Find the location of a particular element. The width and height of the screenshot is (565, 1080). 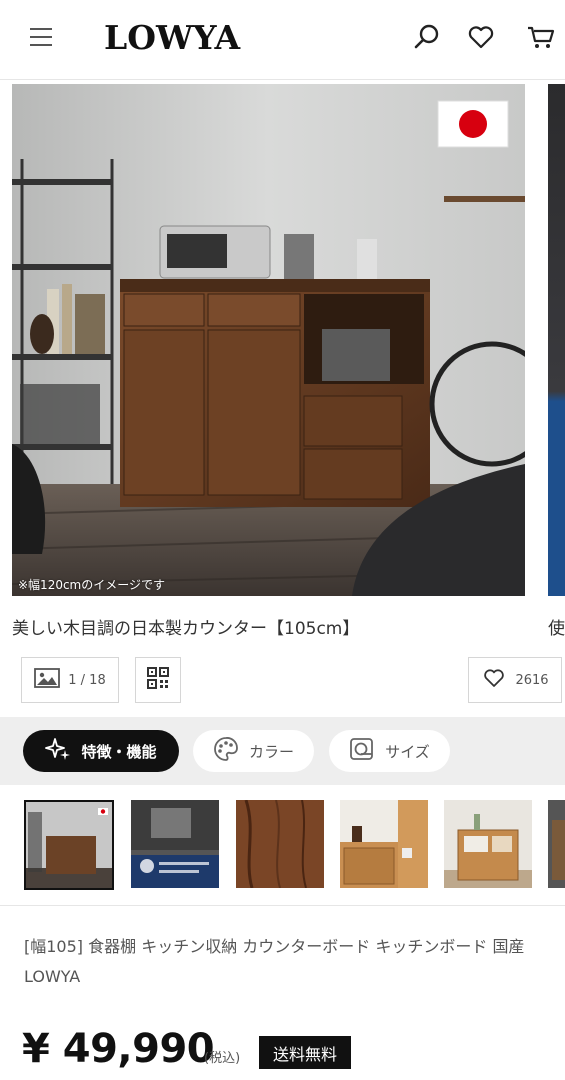

tab-color: カラー is located at coordinates (253, 751).